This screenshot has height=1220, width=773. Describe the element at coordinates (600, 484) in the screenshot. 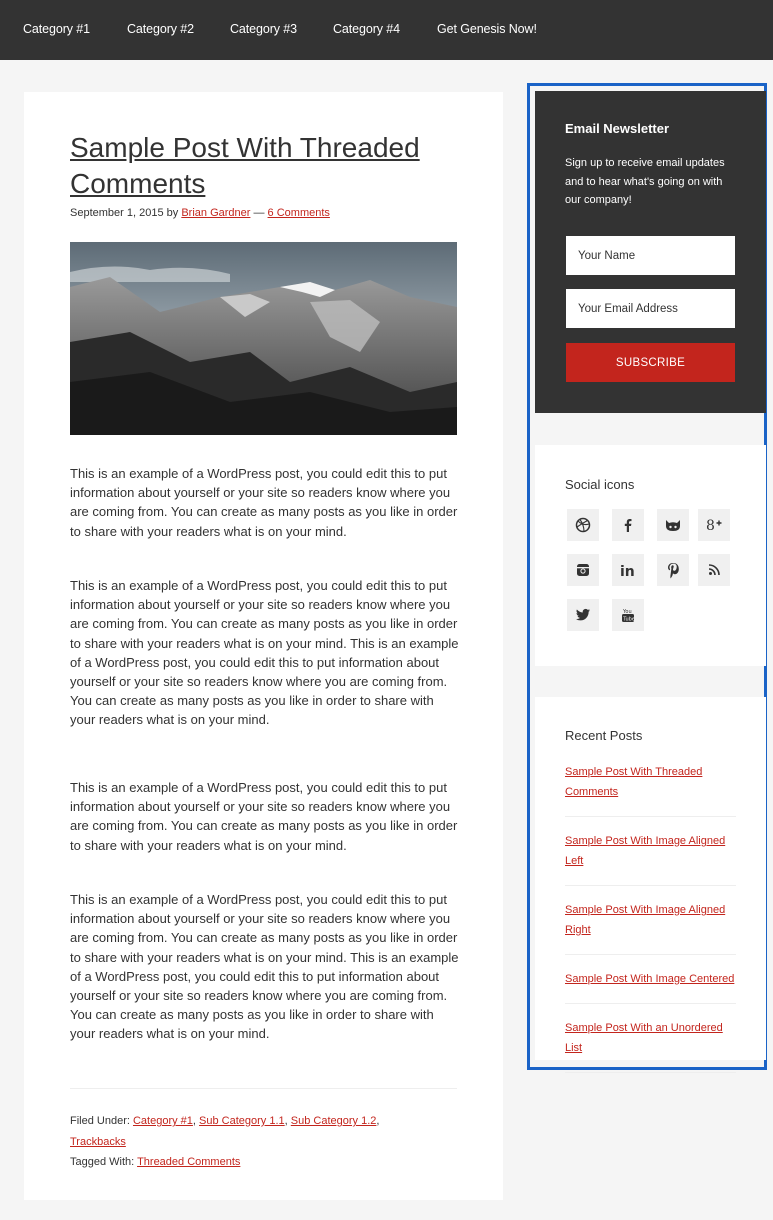

I see `social-icons-title: Social icons` at that location.